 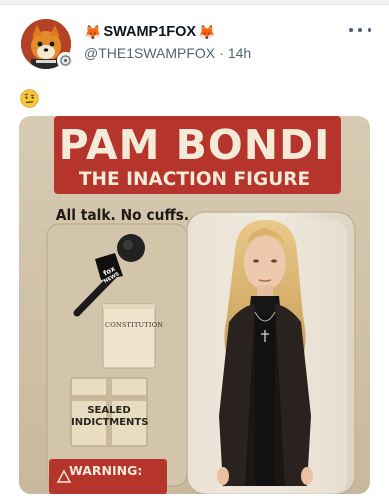 What do you see at coordinates (134, 325) in the screenshot?
I see `book-label: CONSTITUTION` at bounding box center [134, 325].